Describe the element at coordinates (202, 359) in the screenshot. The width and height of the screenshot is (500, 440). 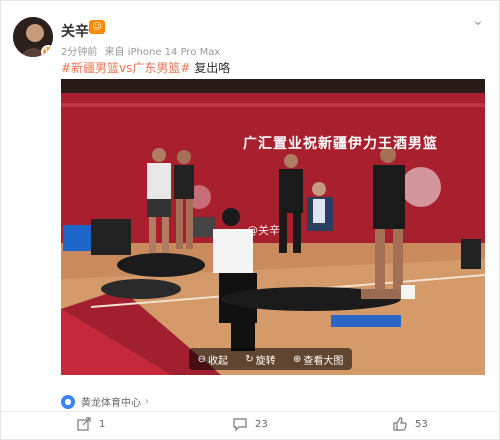
I see `collapse-icon: ⊖` at that location.